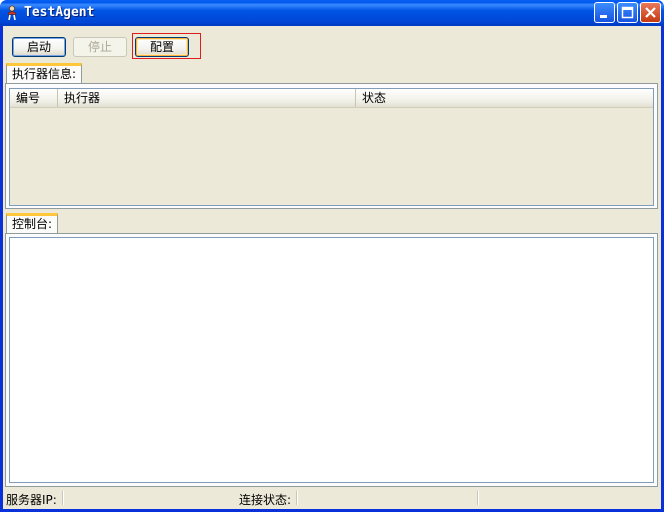 This screenshot has height=512, width=664. I want to click on column-header-id: 编号, so click(34, 98).